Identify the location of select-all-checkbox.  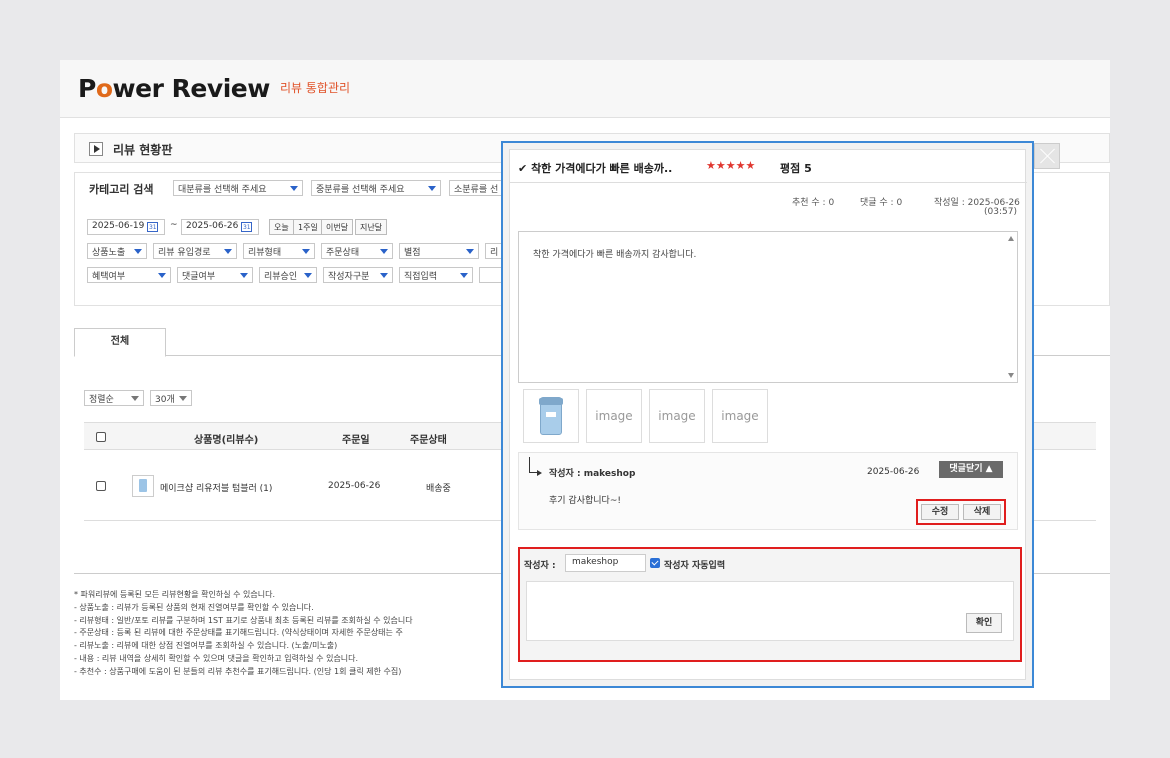
(101, 437).